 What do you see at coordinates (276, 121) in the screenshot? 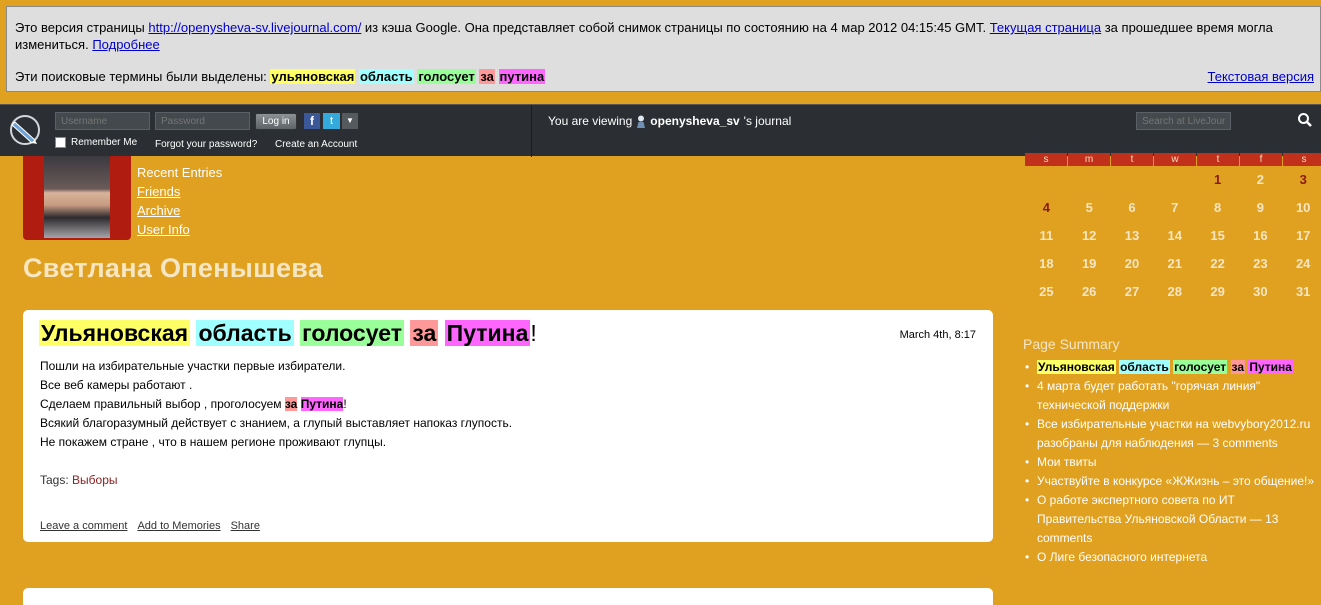
I see `login-button: Log in` at bounding box center [276, 121].